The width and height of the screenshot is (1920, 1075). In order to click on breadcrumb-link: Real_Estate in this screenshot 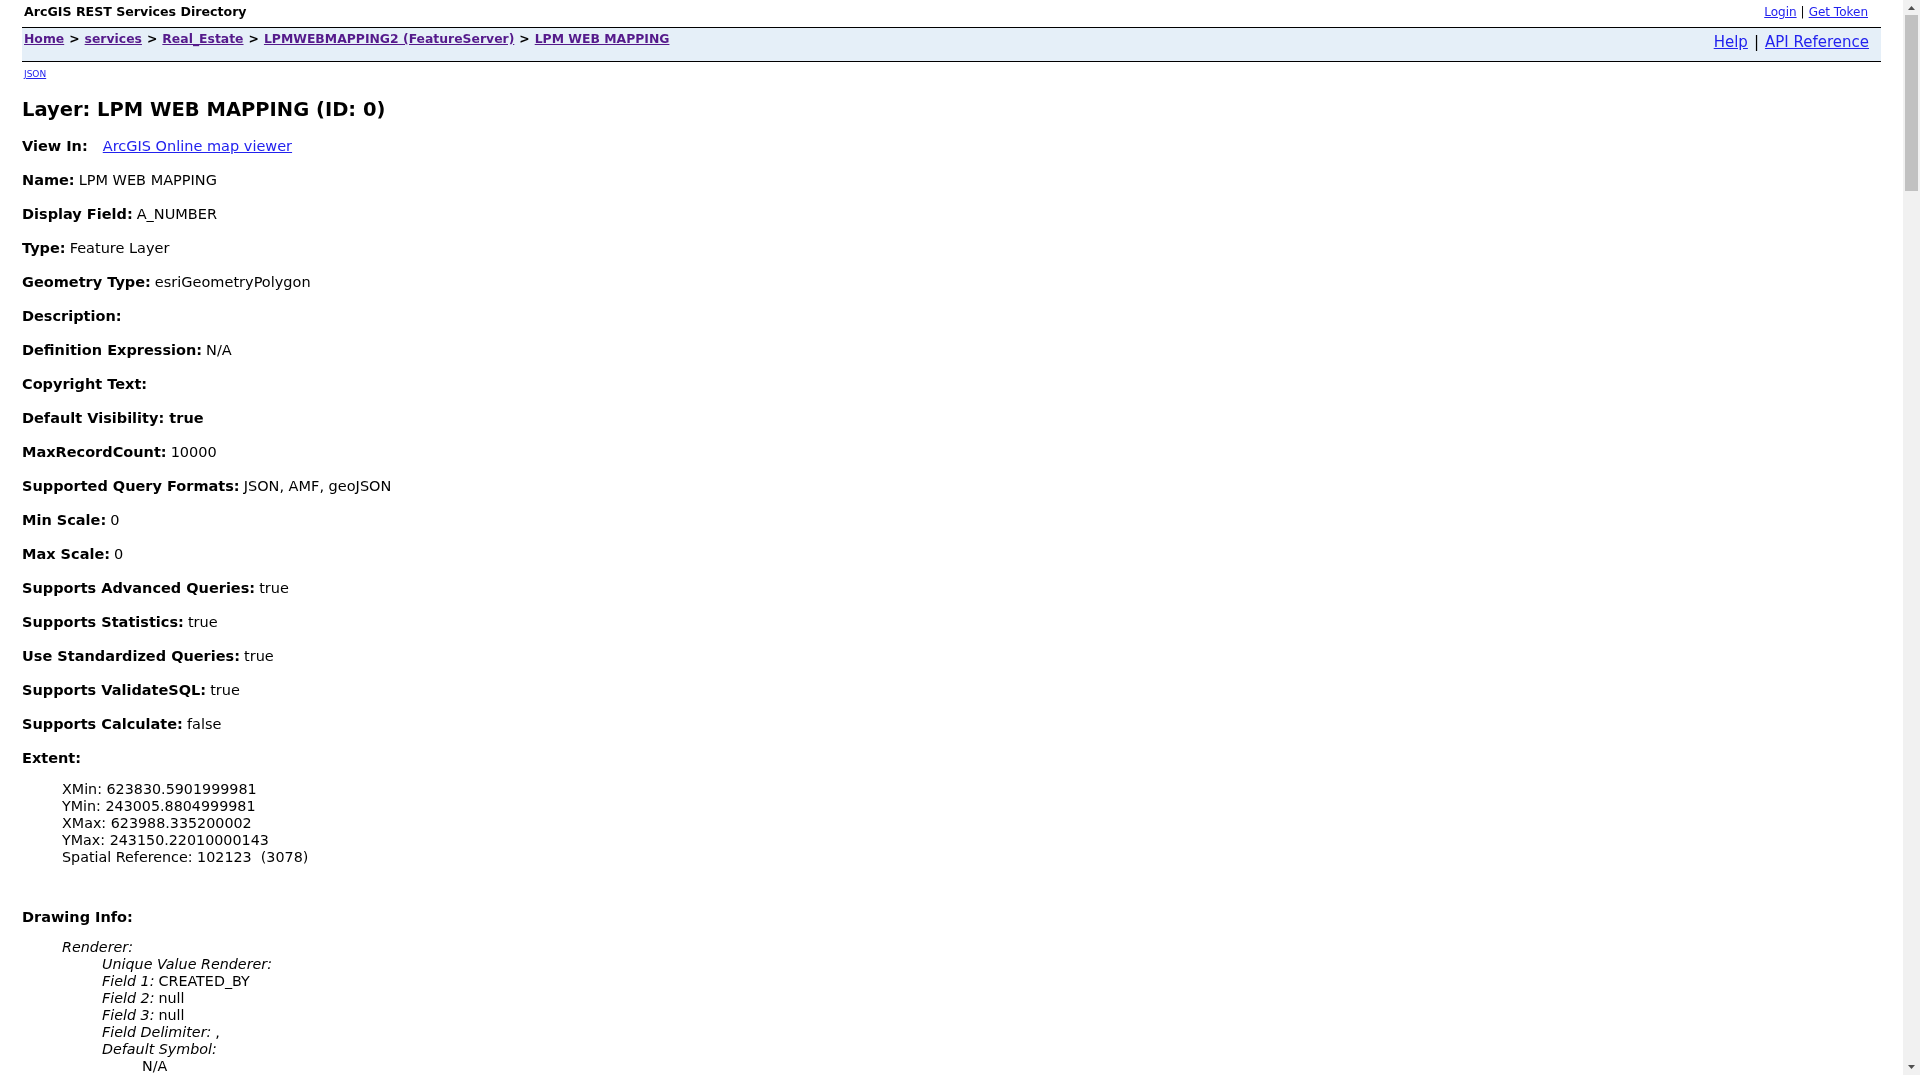, I will do `click(203, 39)`.